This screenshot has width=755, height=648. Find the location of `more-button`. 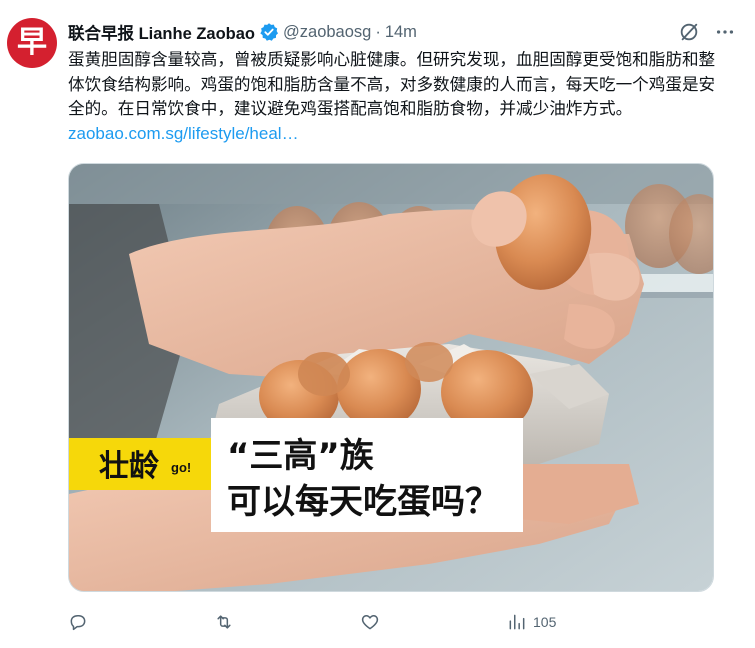

more-button is located at coordinates (725, 32).